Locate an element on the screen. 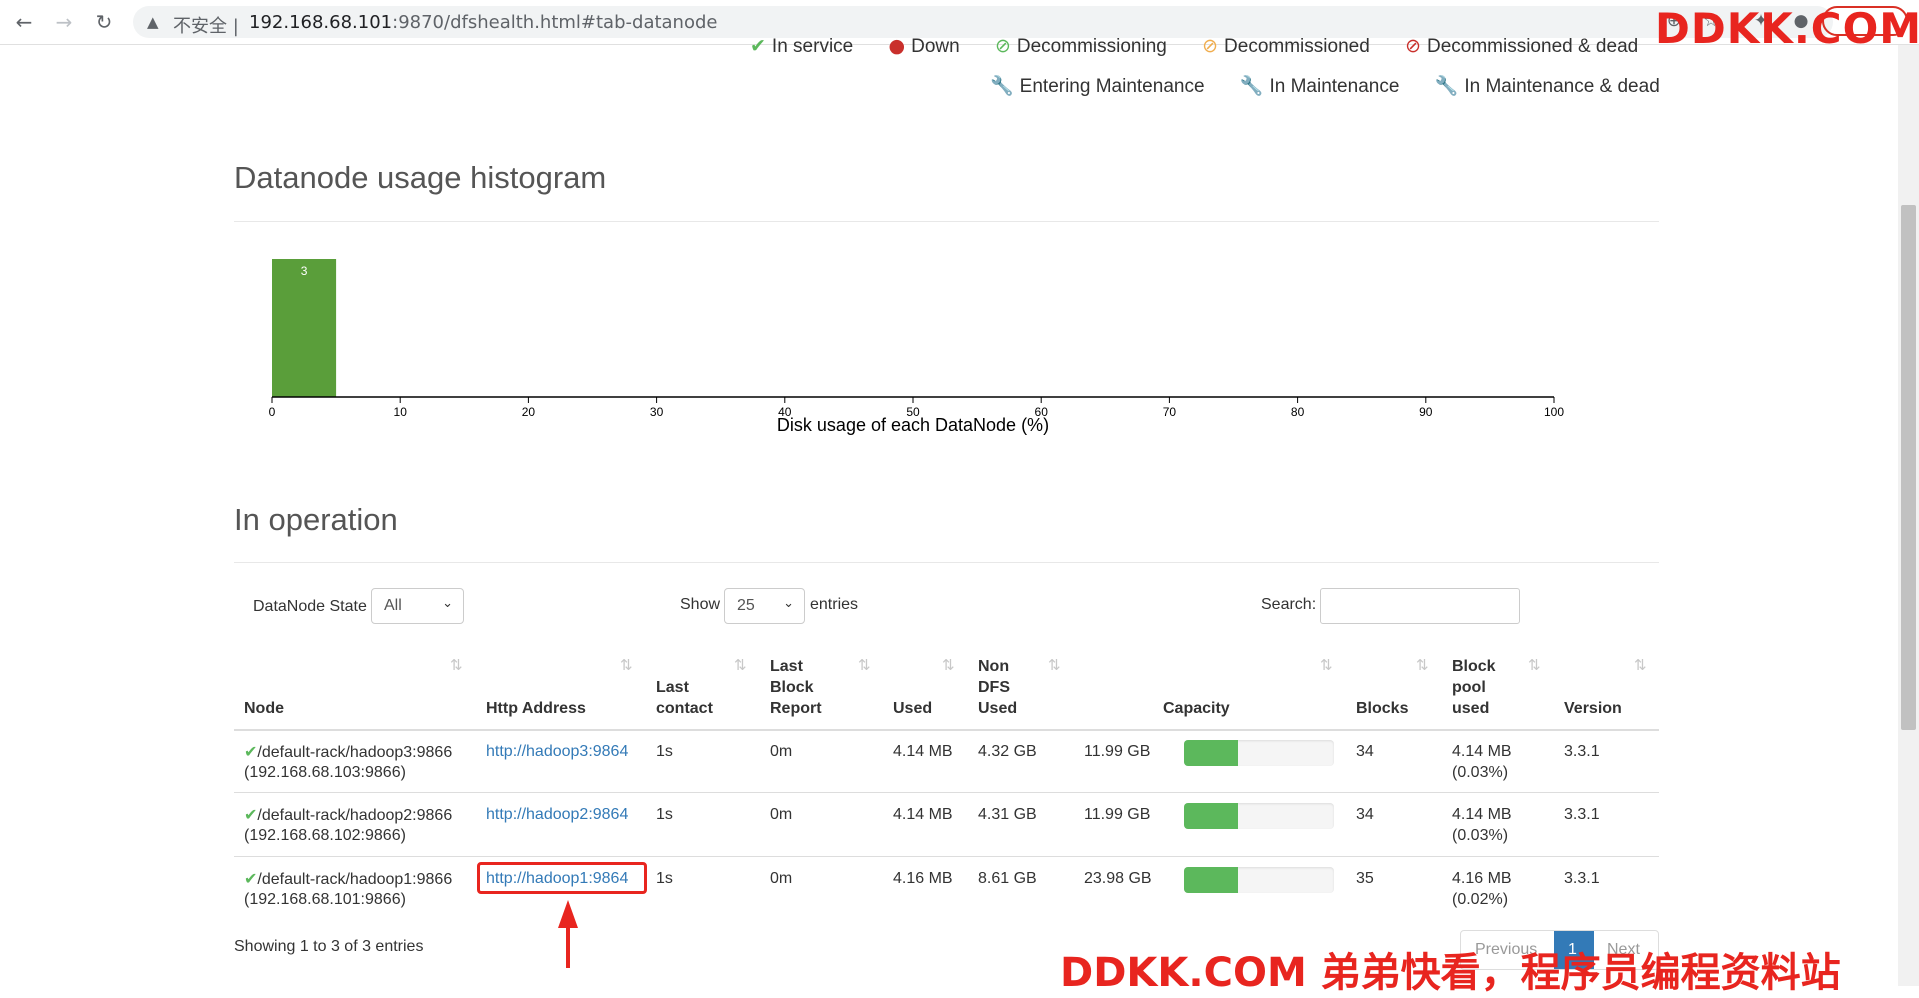 The image size is (1919, 998). col-capacity: Capacity is located at coordinates (1196, 708).